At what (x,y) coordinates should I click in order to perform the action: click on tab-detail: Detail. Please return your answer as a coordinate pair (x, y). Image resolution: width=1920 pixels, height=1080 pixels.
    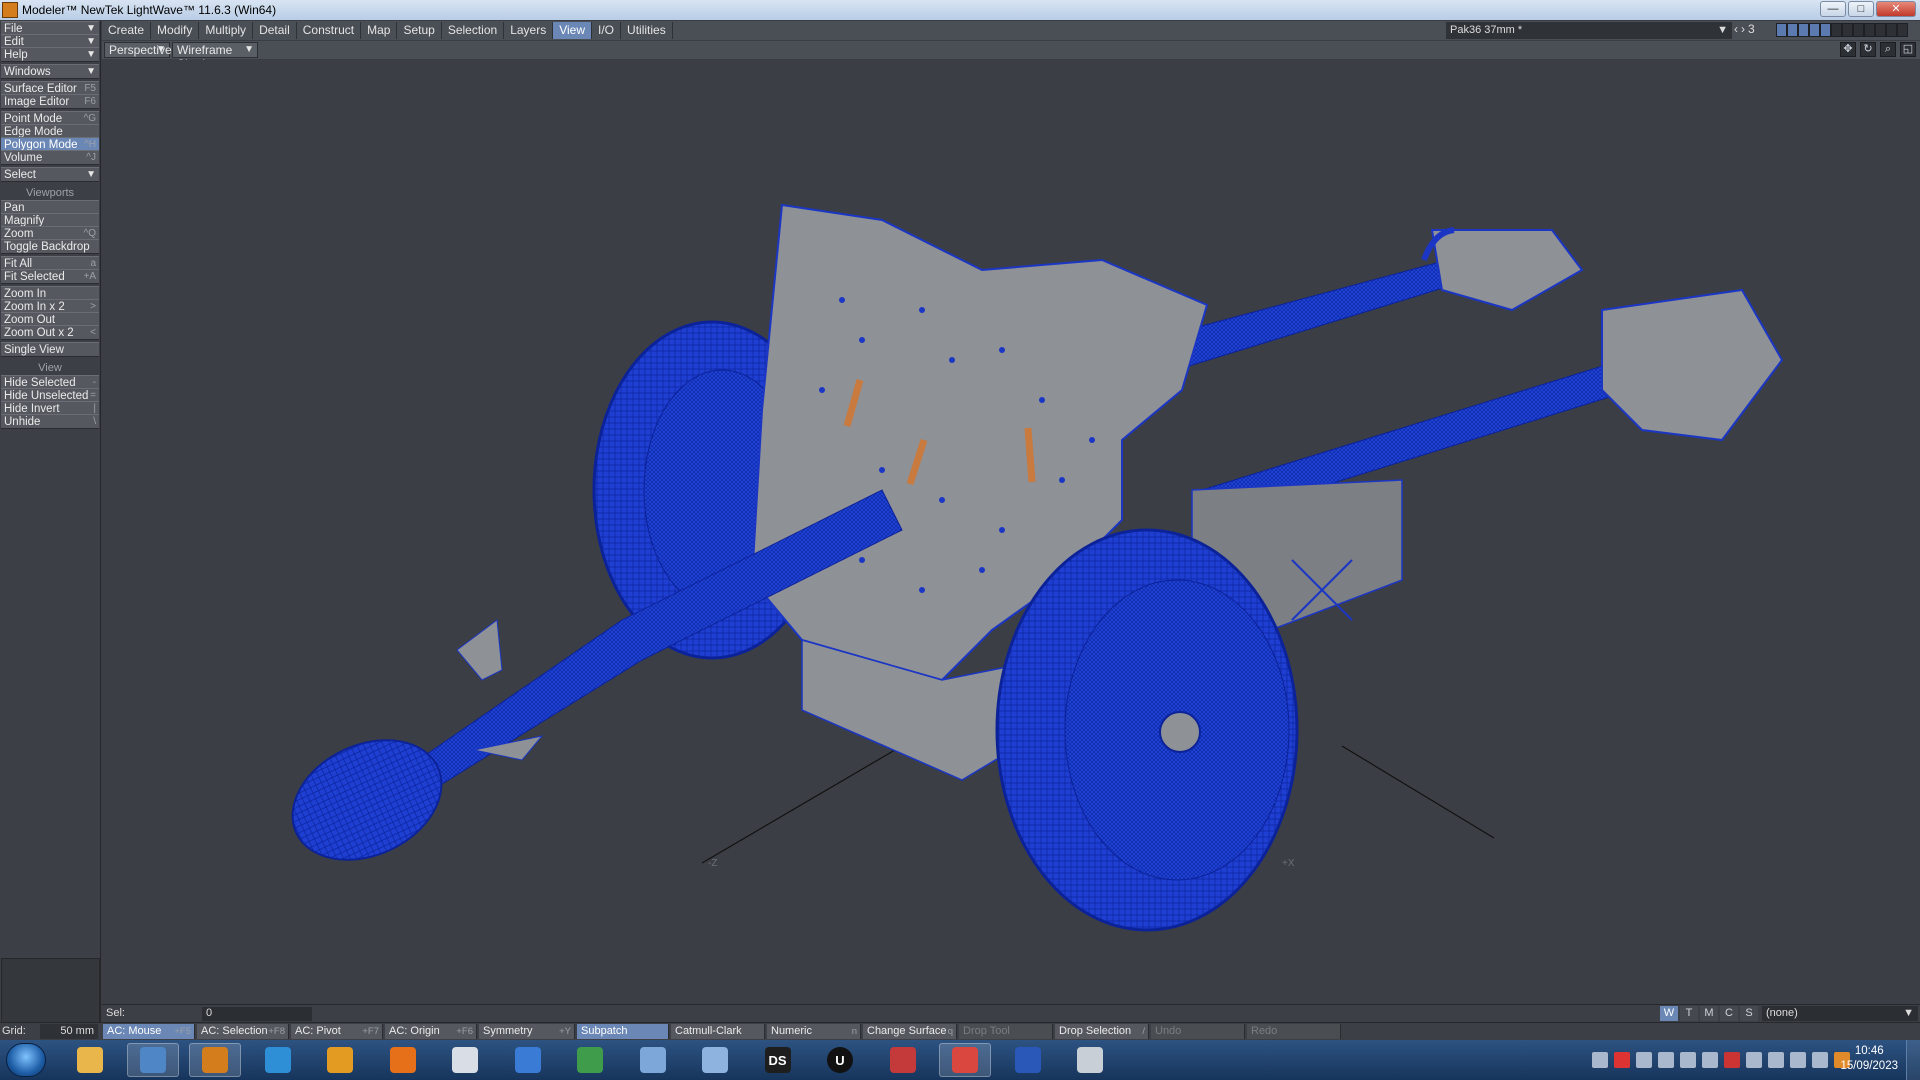
    Looking at the image, I should click on (275, 30).